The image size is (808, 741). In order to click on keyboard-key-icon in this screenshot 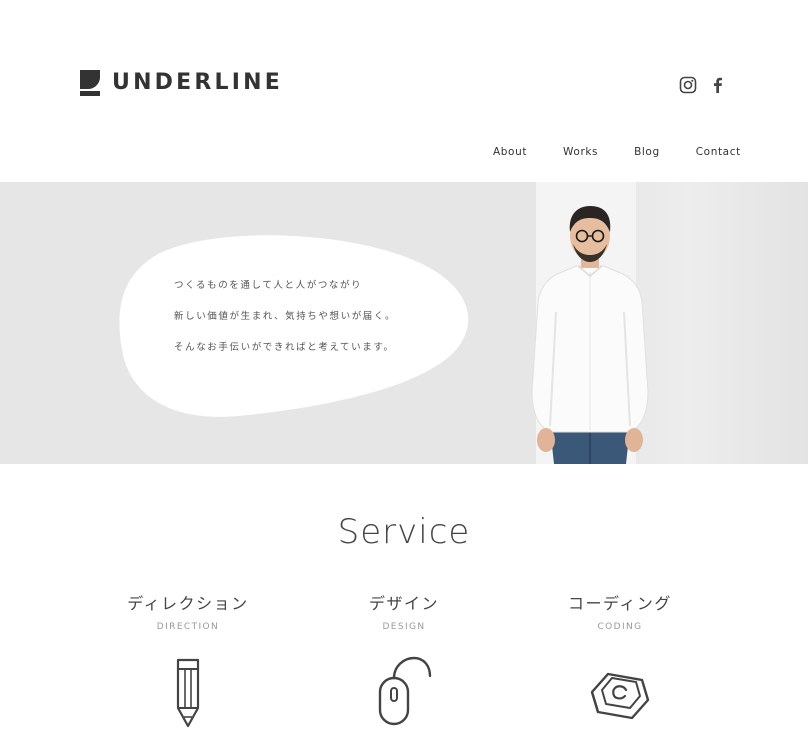, I will do `click(620, 696)`.